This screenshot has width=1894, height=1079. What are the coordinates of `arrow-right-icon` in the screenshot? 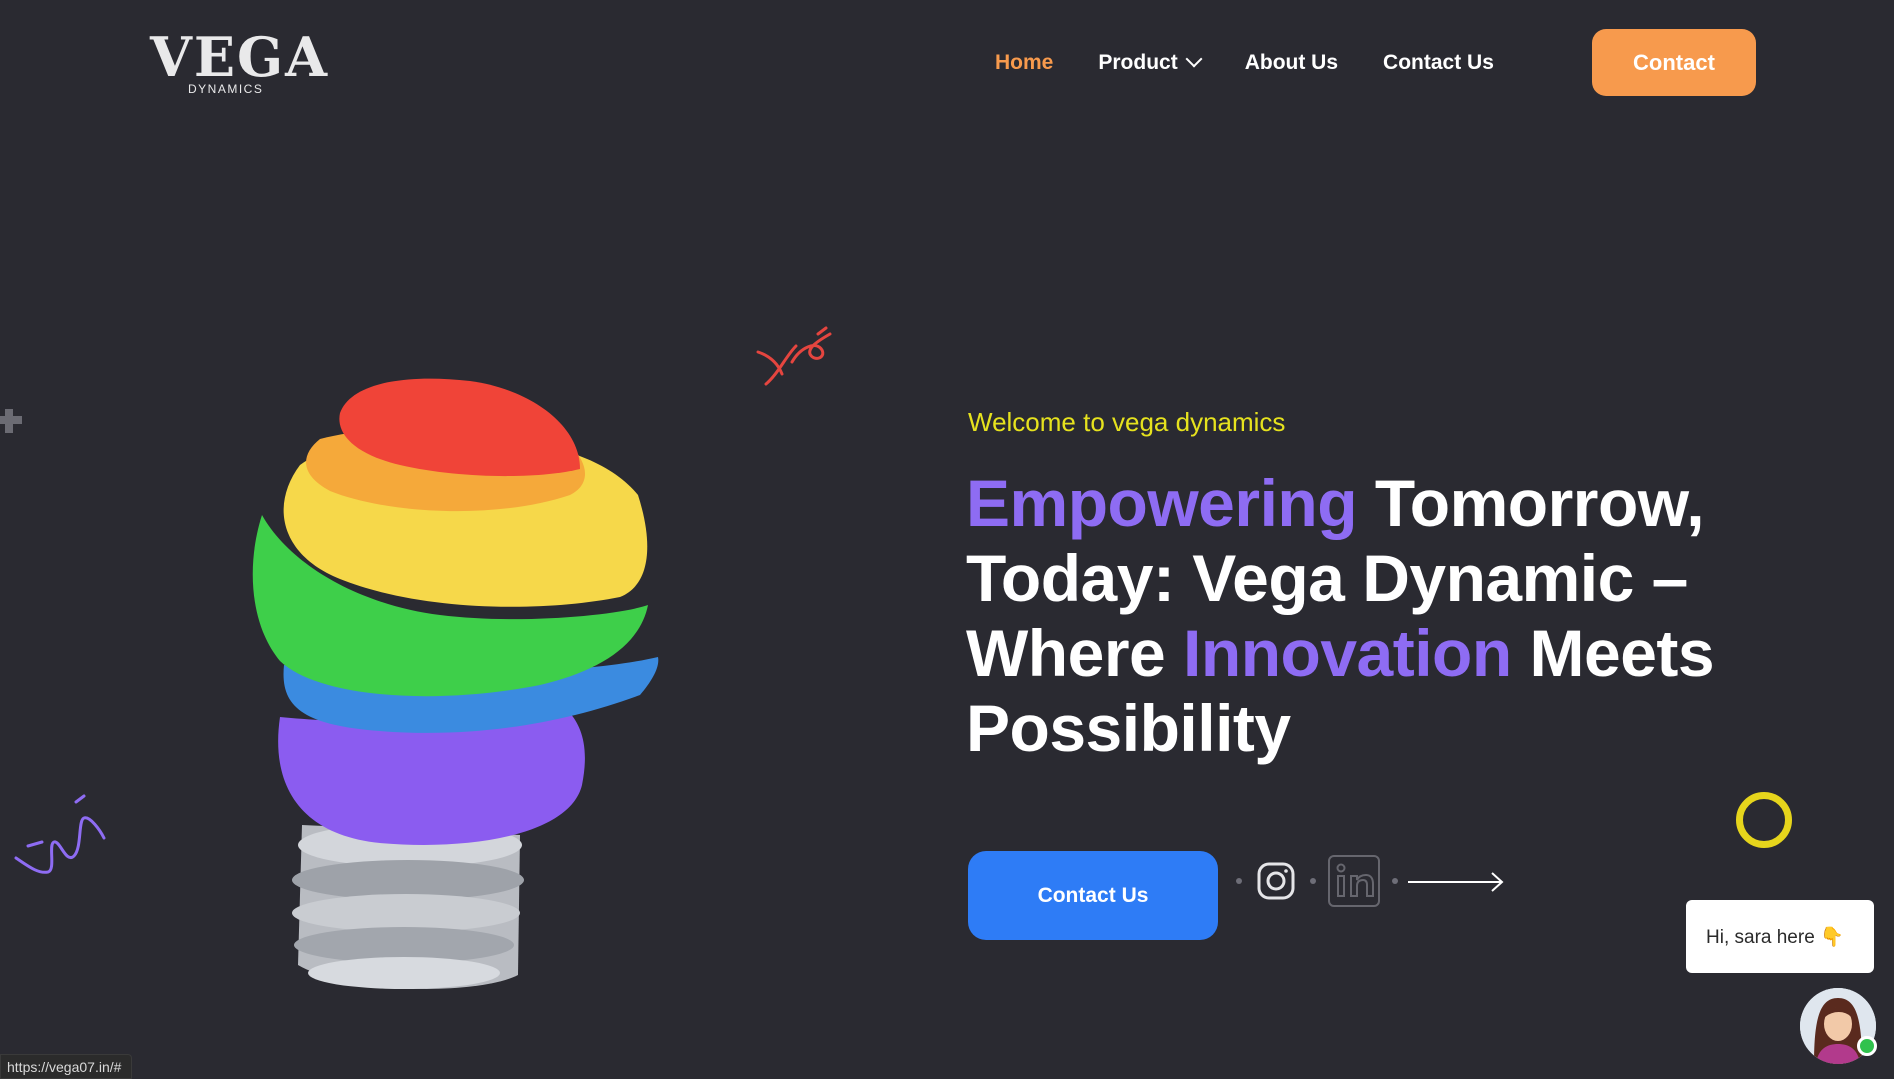 It's located at (1456, 882).